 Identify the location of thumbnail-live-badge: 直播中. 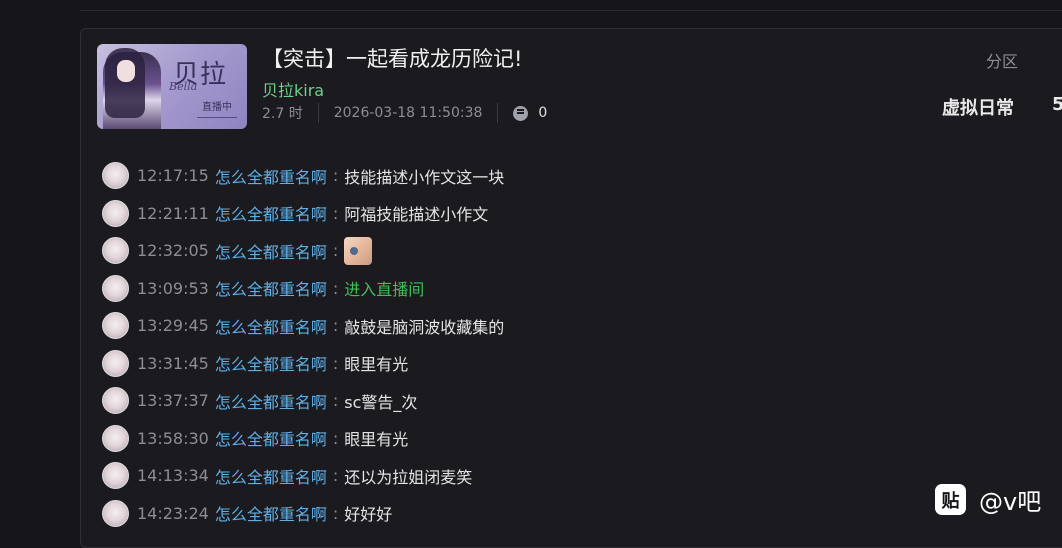
(217, 108).